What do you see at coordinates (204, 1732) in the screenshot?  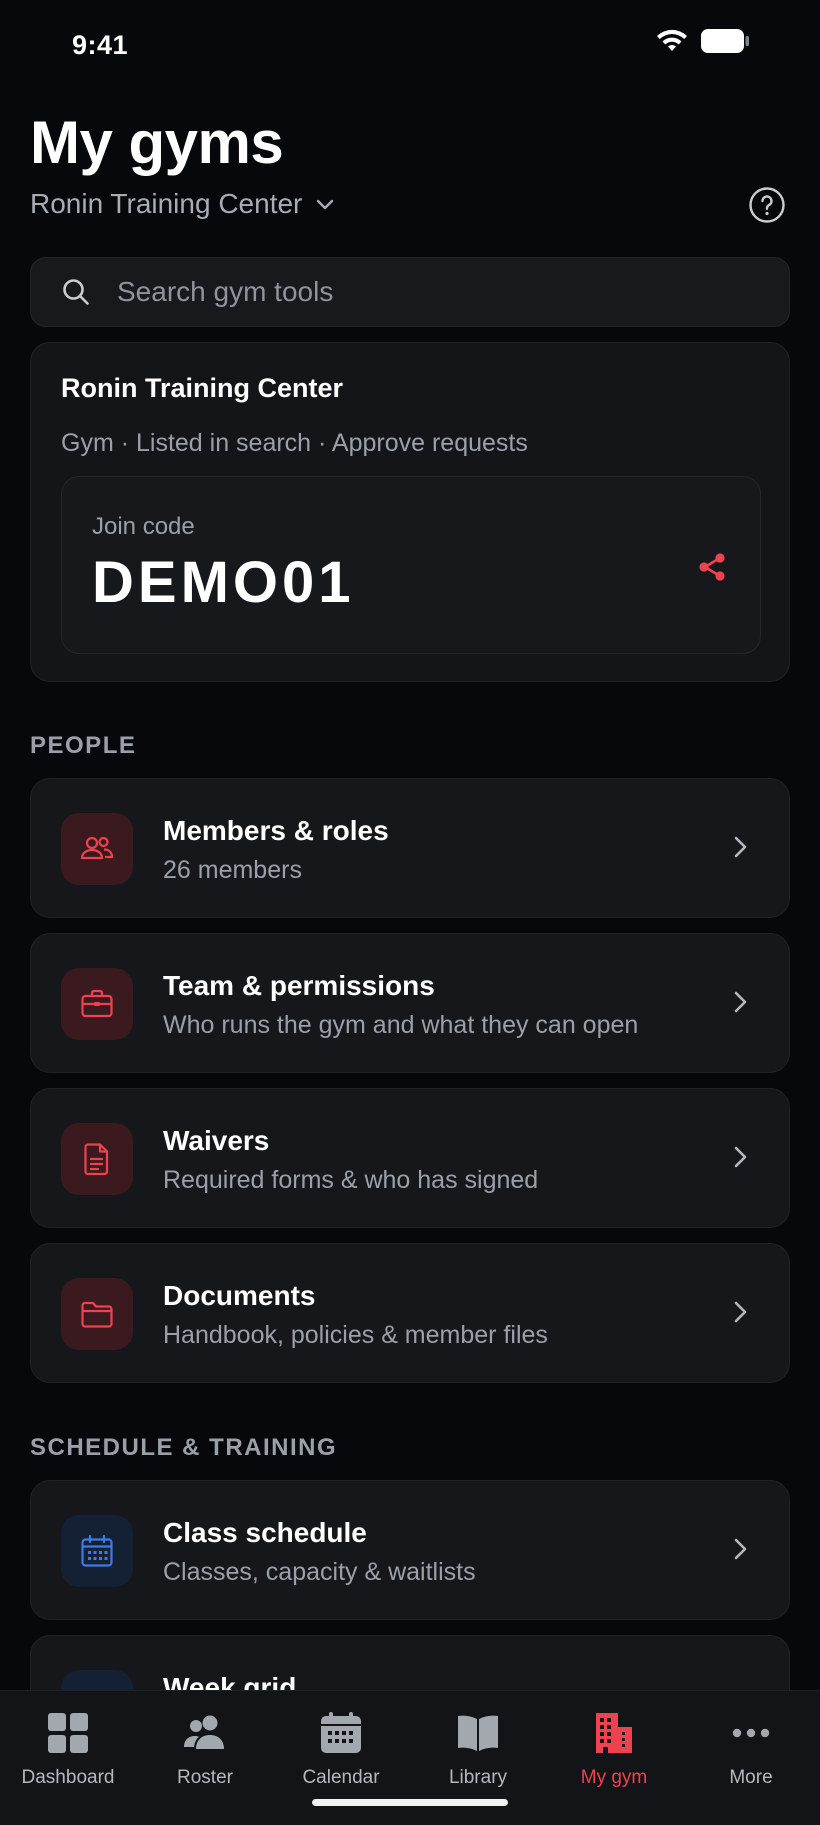 I see `roster-icon` at bounding box center [204, 1732].